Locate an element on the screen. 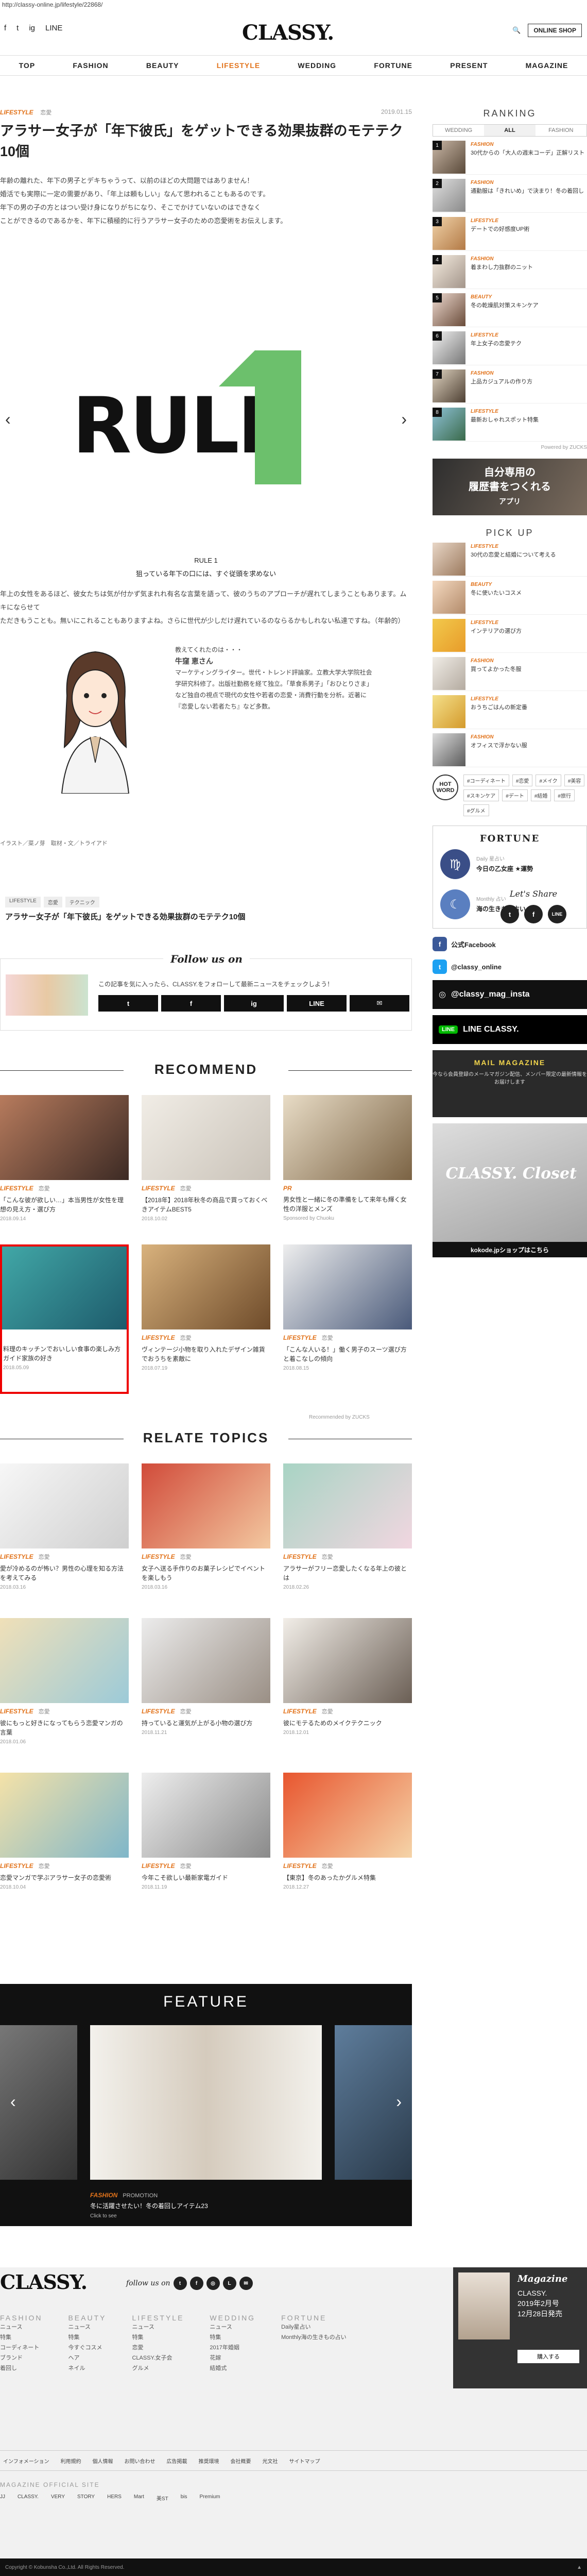  ranking-title: 年上女子の恋愛テク is located at coordinates (496, 344).